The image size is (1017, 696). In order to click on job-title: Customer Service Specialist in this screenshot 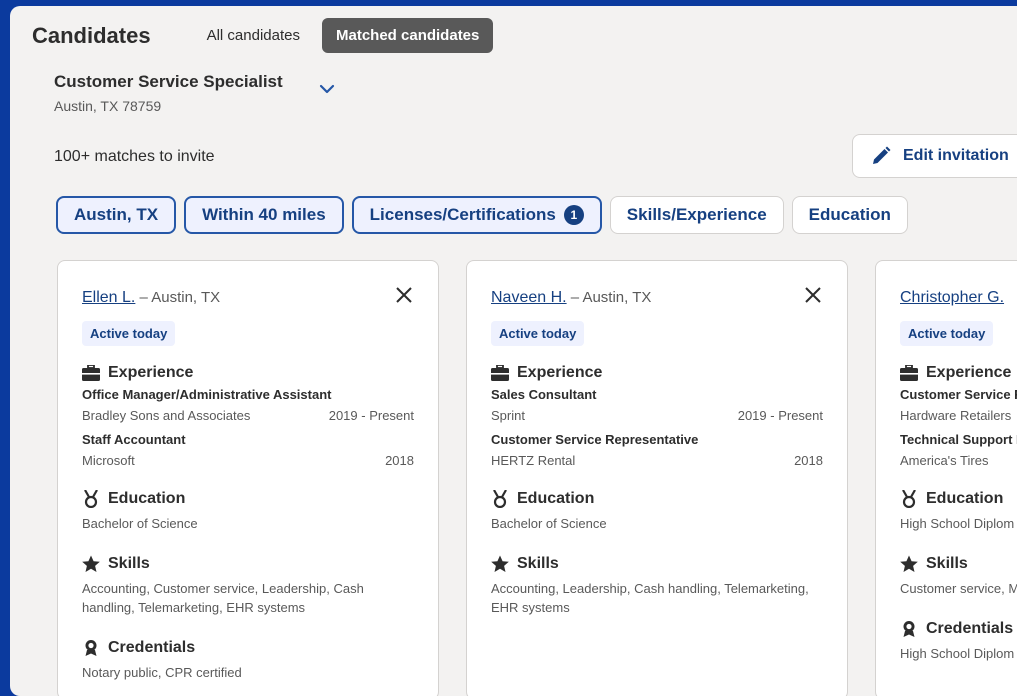, I will do `click(168, 81)`.